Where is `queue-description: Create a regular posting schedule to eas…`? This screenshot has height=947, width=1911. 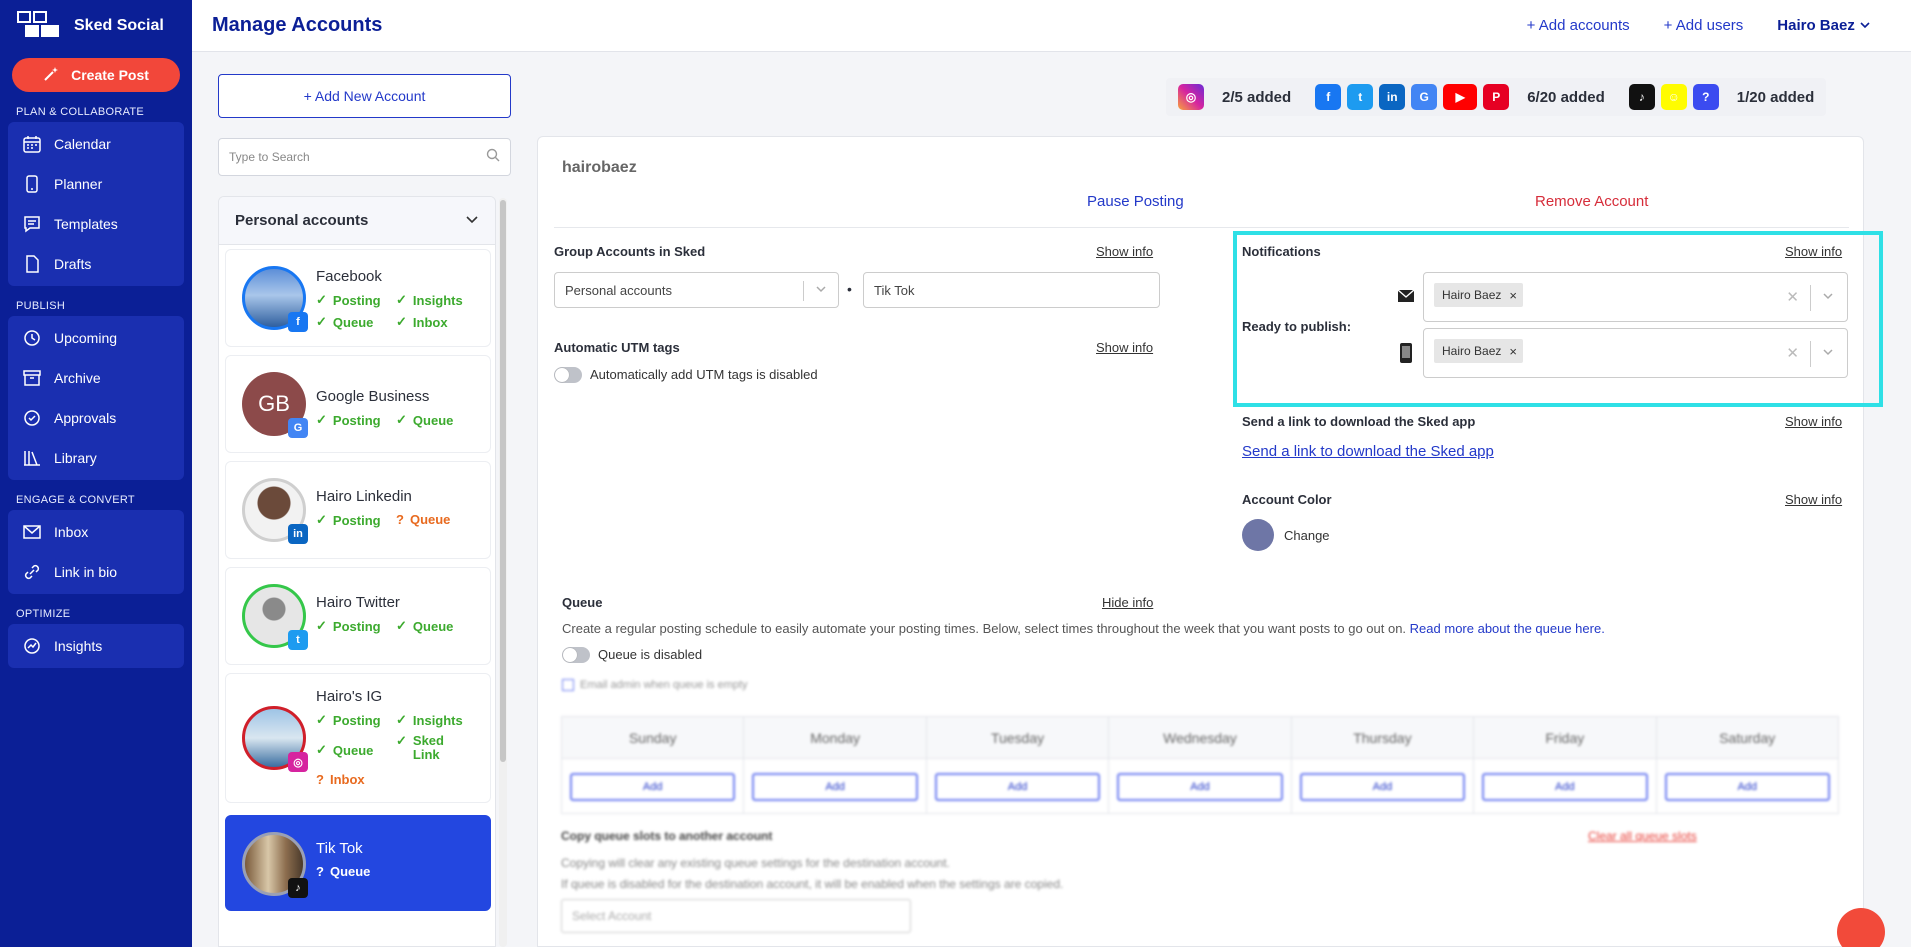
queue-description: Create a regular posting schedule to eas… is located at coordinates (1083, 628).